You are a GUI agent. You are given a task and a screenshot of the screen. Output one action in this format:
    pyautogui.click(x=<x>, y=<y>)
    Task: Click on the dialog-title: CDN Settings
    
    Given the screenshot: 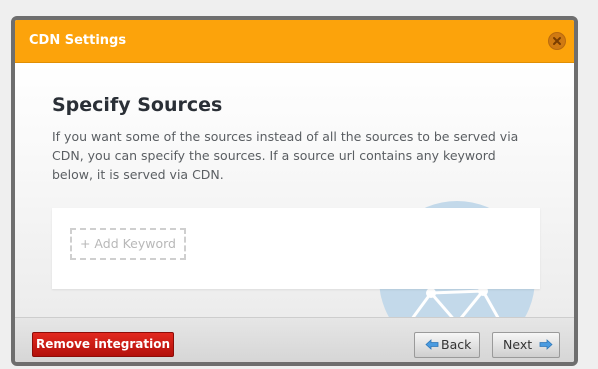 What is the action you would take?
    pyautogui.click(x=78, y=40)
    